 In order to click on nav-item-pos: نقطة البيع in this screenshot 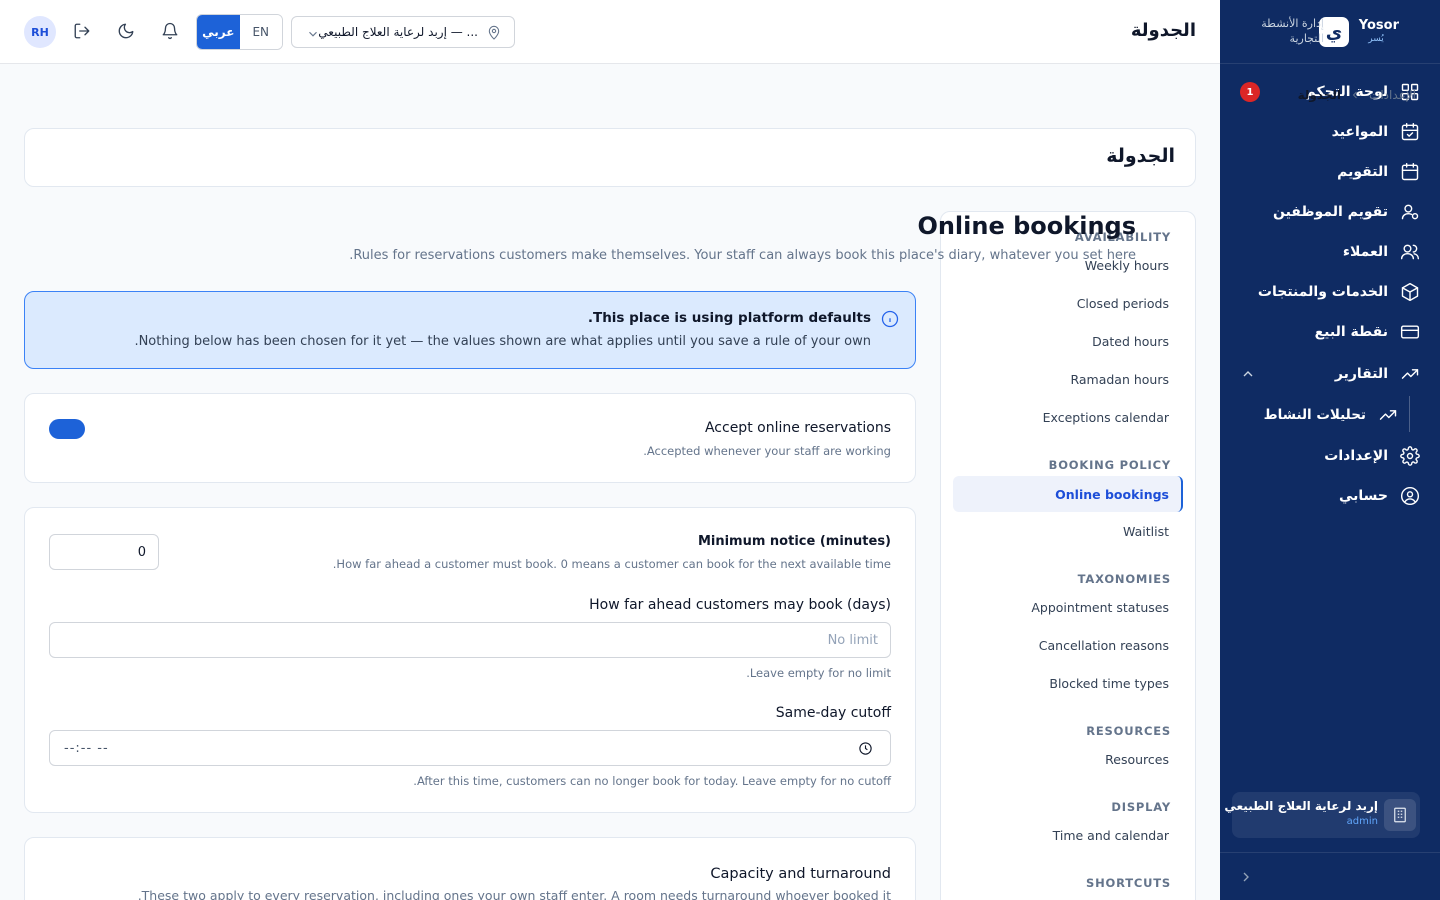, I will do `click(1330, 332)`.